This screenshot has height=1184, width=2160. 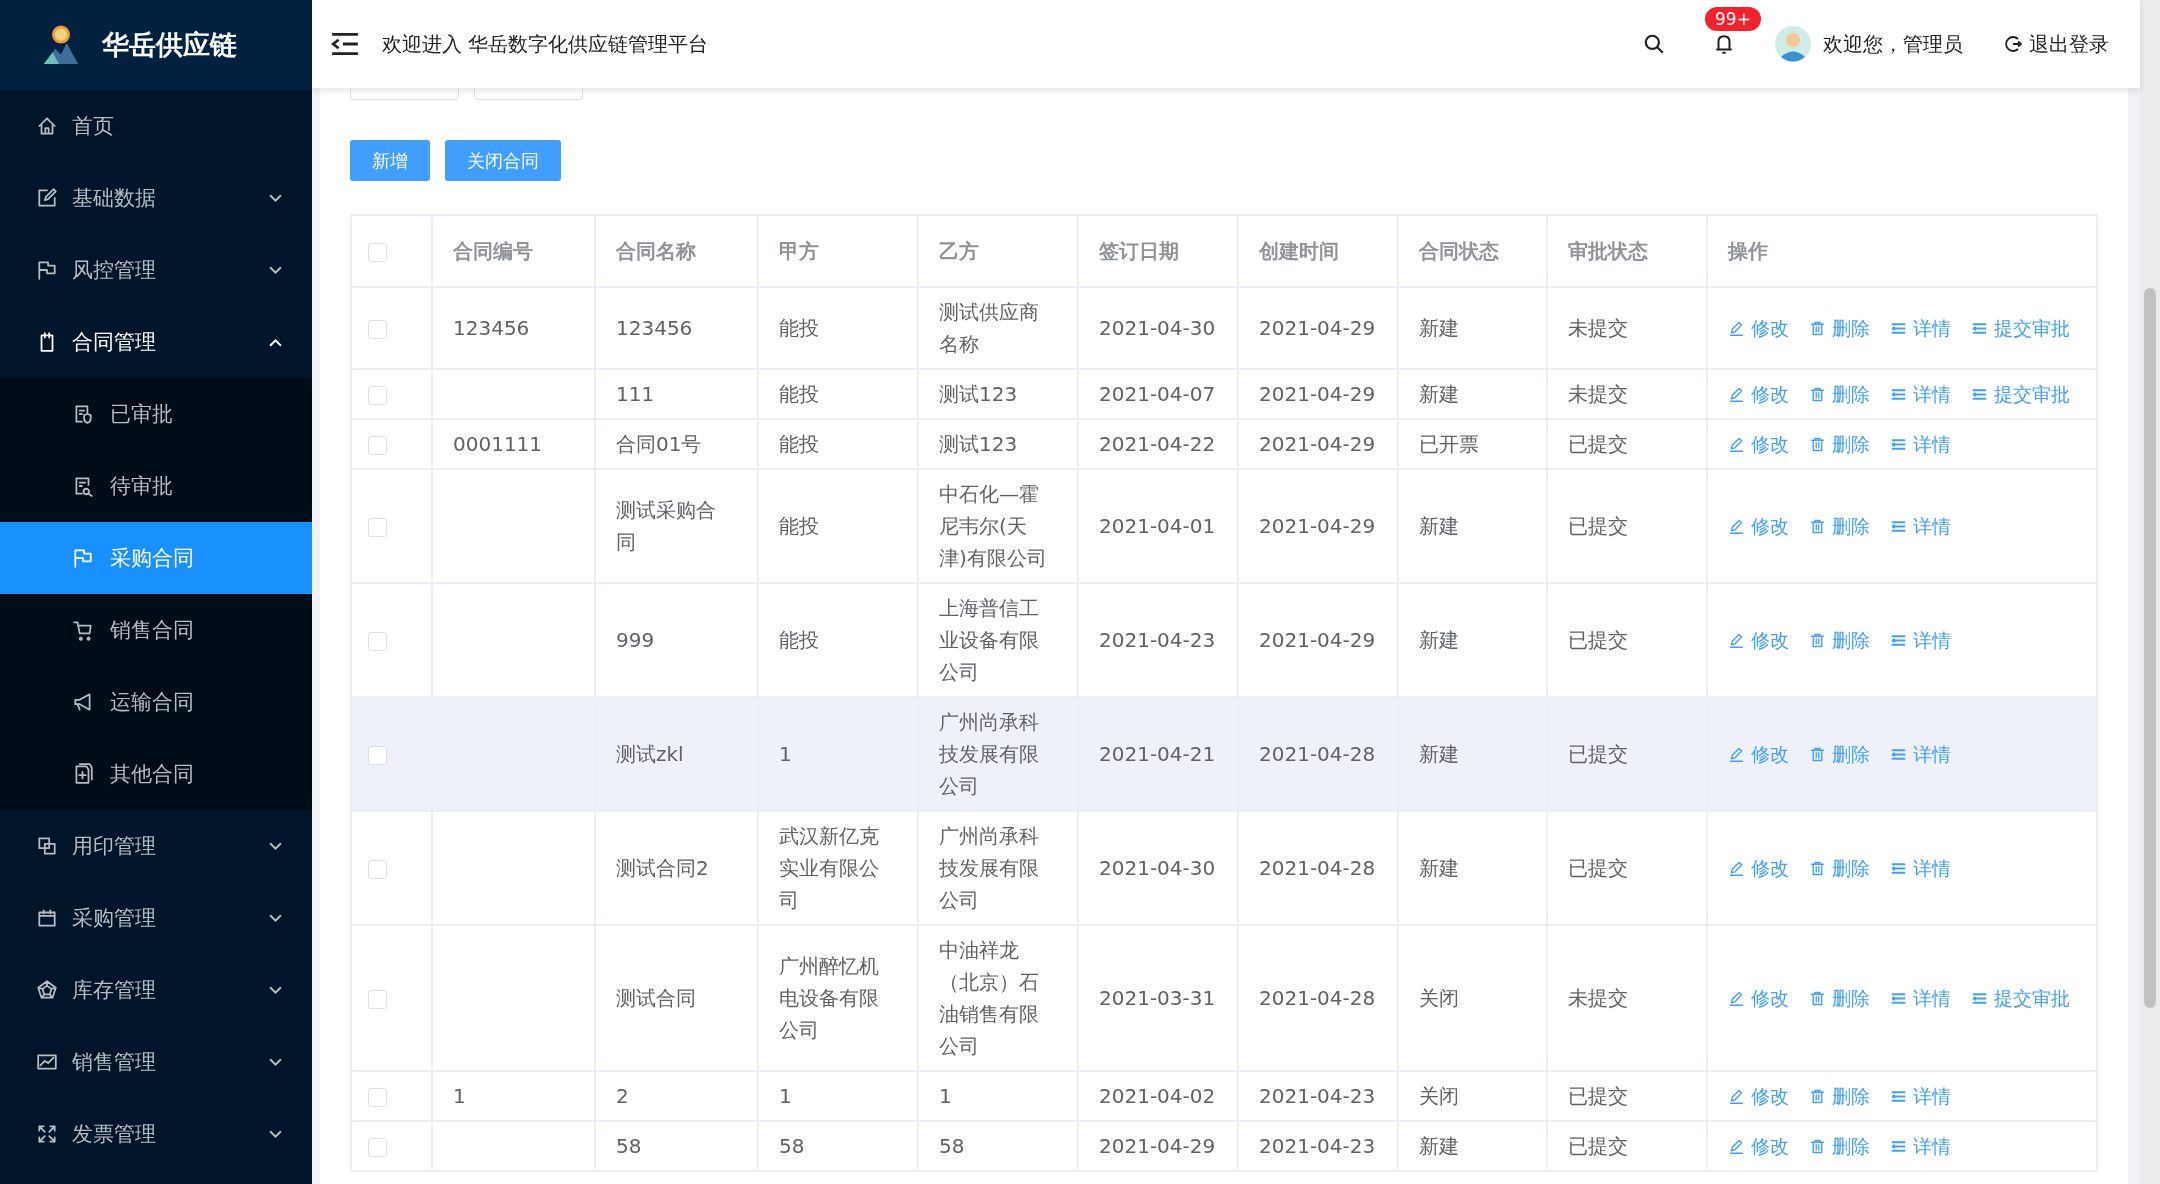 What do you see at coordinates (1439, 394) in the screenshot?
I see `table-cell: 新建` at bounding box center [1439, 394].